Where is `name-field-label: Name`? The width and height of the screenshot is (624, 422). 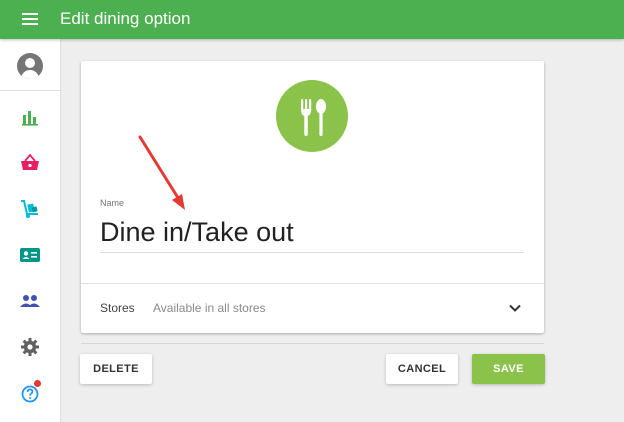 name-field-label: Name is located at coordinates (112, 203).